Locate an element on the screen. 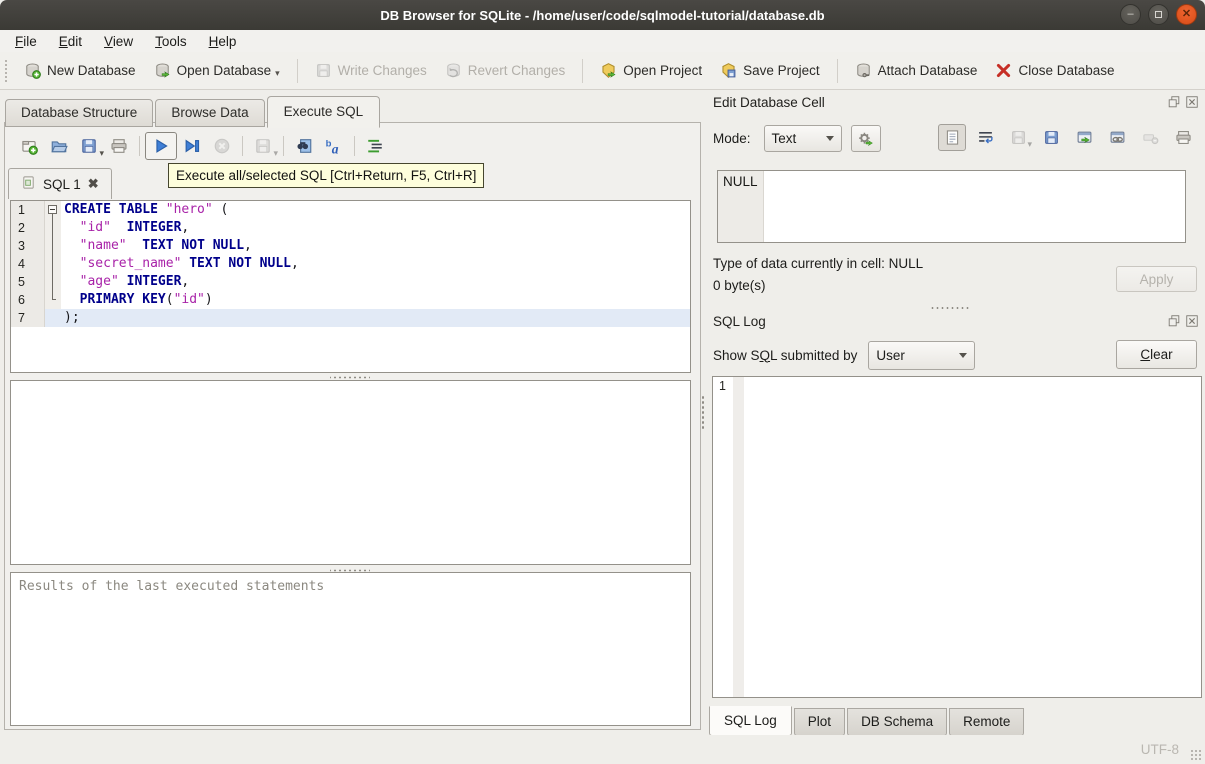 This screenshot has height=764, width=1205. find-in-sql-button is located at coordinates (304, 146).